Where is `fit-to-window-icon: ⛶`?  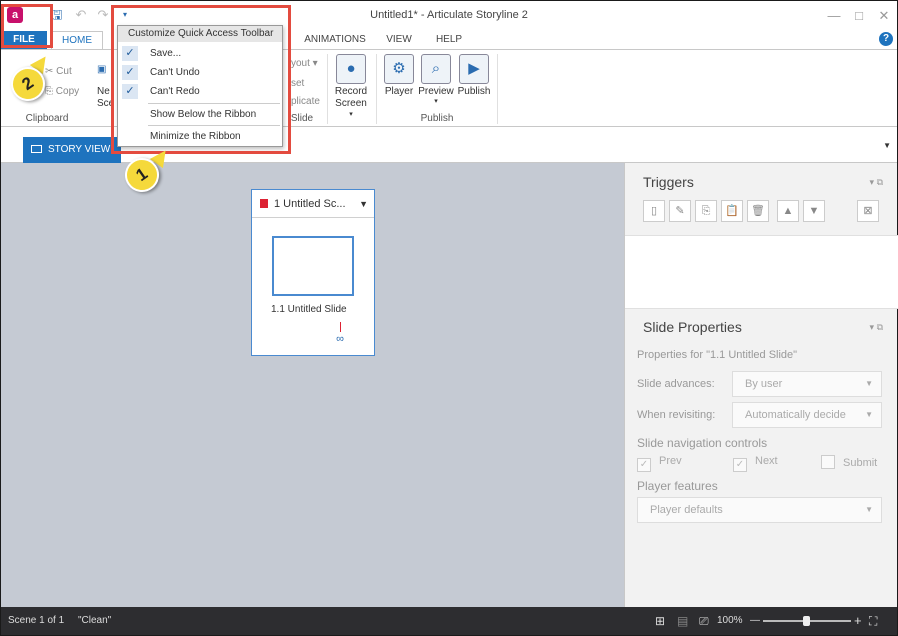 fit-to-window-icon: ⛶ is located at coordinates (873, 621).